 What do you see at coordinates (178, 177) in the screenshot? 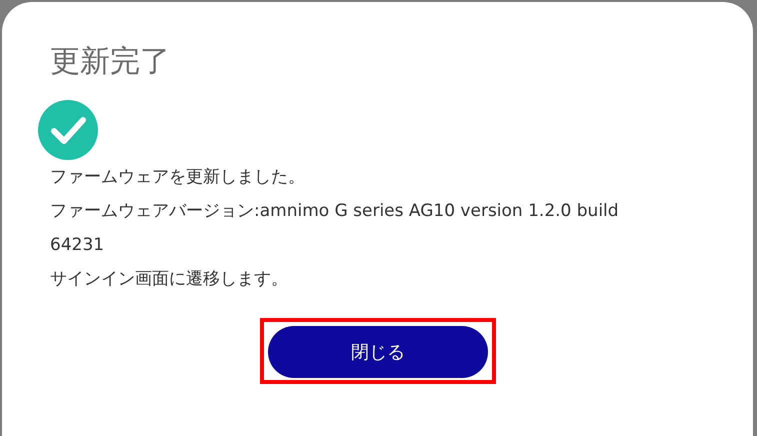
I see `message-text: ファームウェアを更新しました。` at bounding box center [178, 177].